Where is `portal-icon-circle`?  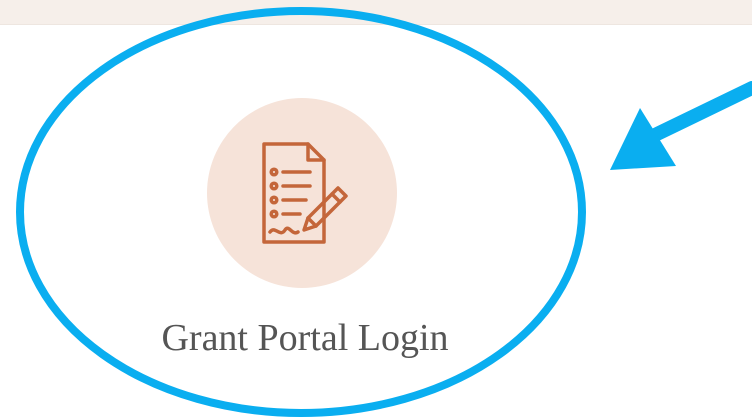
portal-icon-circle is located at coordinates (302, 193).